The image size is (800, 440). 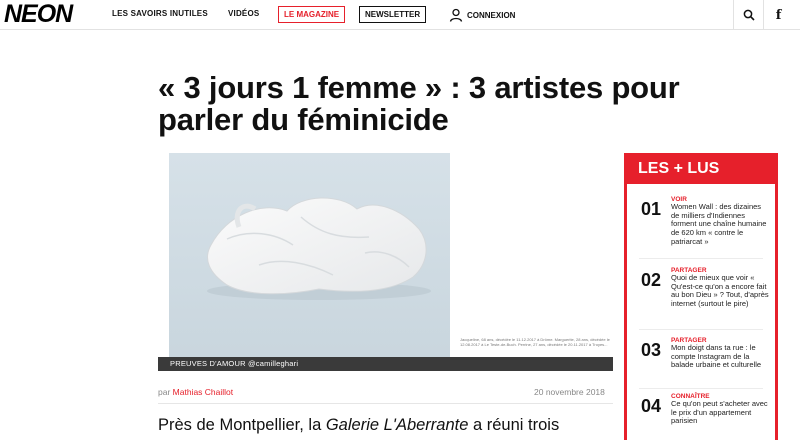 I want to click on facebook-button: f, so click(x=778, y=15).